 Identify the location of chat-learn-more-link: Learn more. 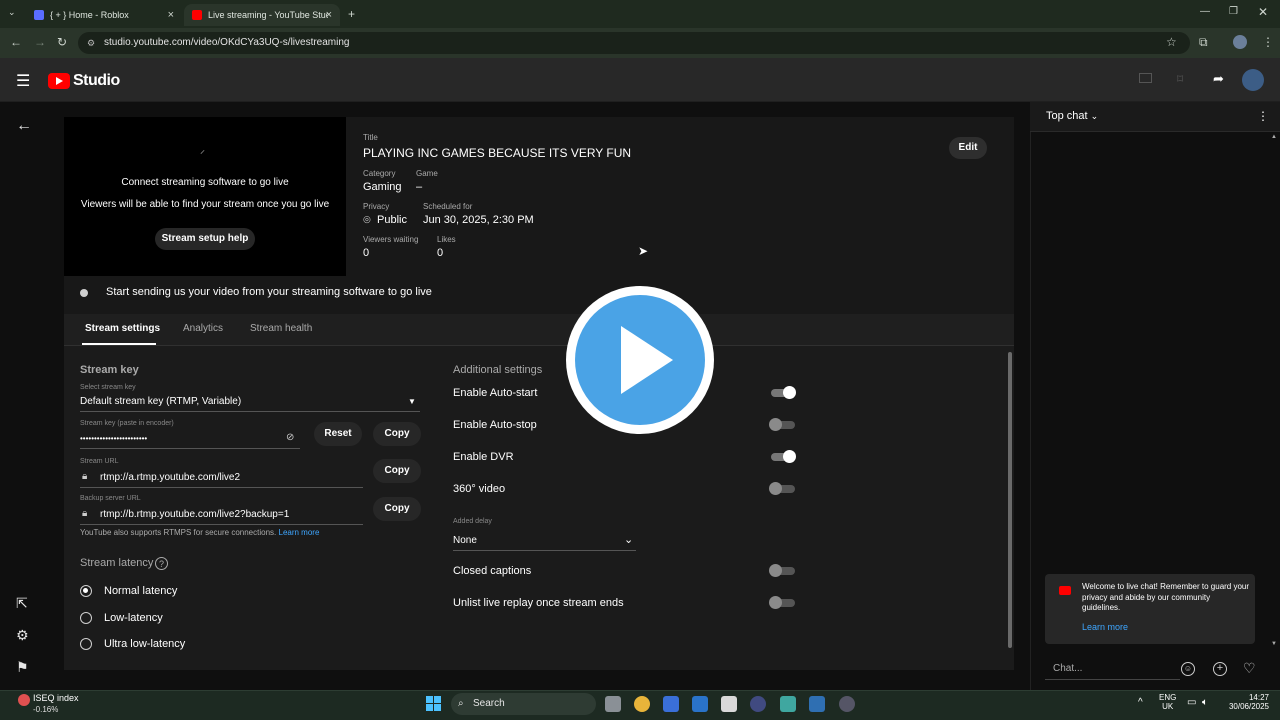
(1105, 627).